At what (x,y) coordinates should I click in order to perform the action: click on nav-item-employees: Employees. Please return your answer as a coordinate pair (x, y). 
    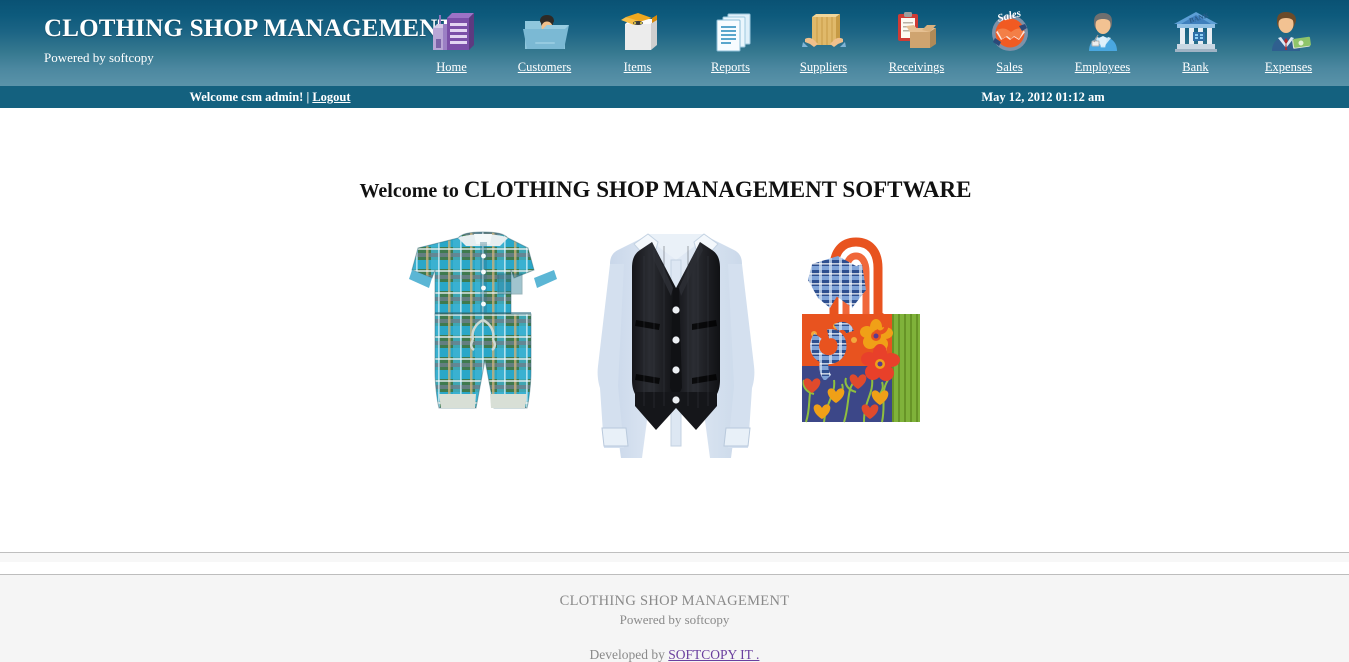
    Looking at the image, I should click on (1102, 43).